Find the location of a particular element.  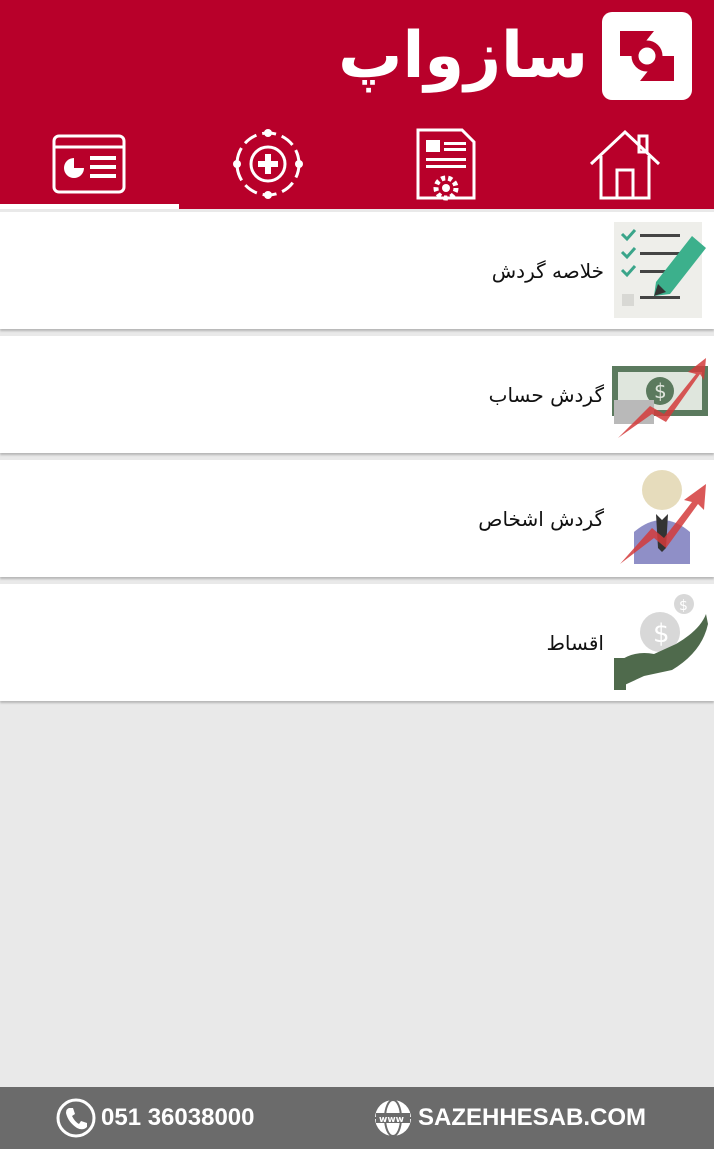

footer-phone: 051 36038000 is located at coordinates (155, 1118).